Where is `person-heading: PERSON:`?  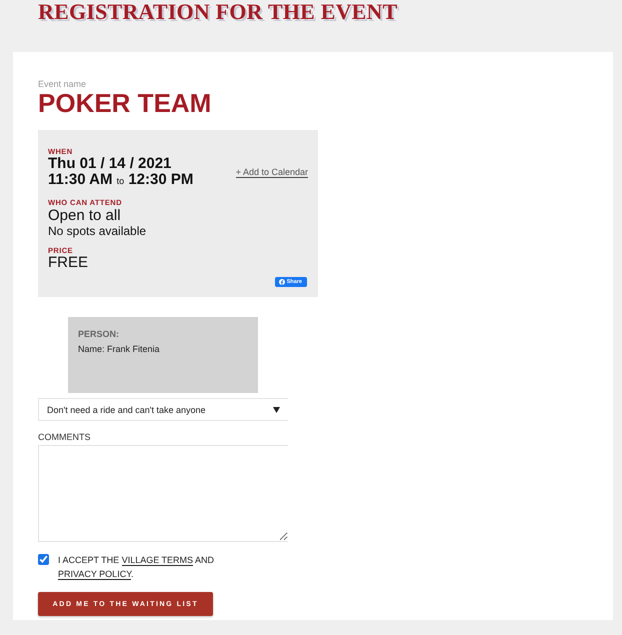 person-heading: PERSON: is located at coordinates (99, 334).